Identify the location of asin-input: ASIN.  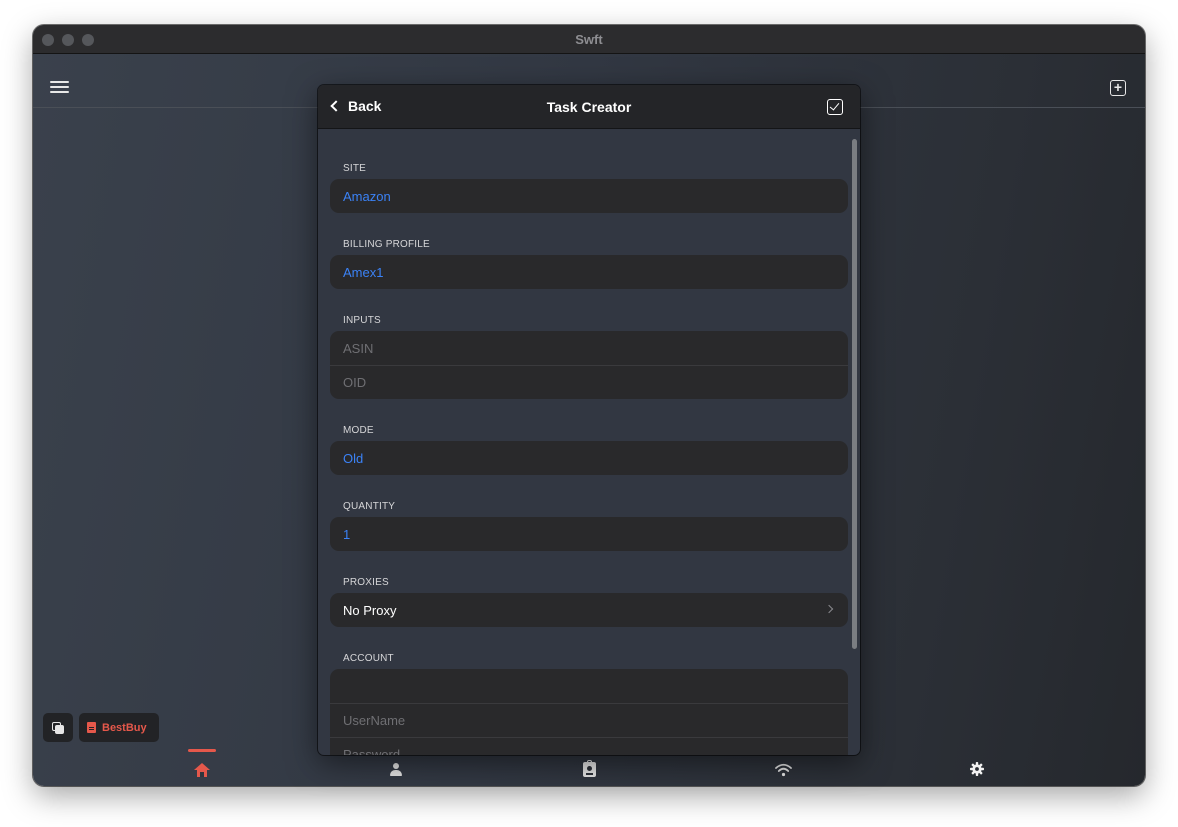
(589, 348).